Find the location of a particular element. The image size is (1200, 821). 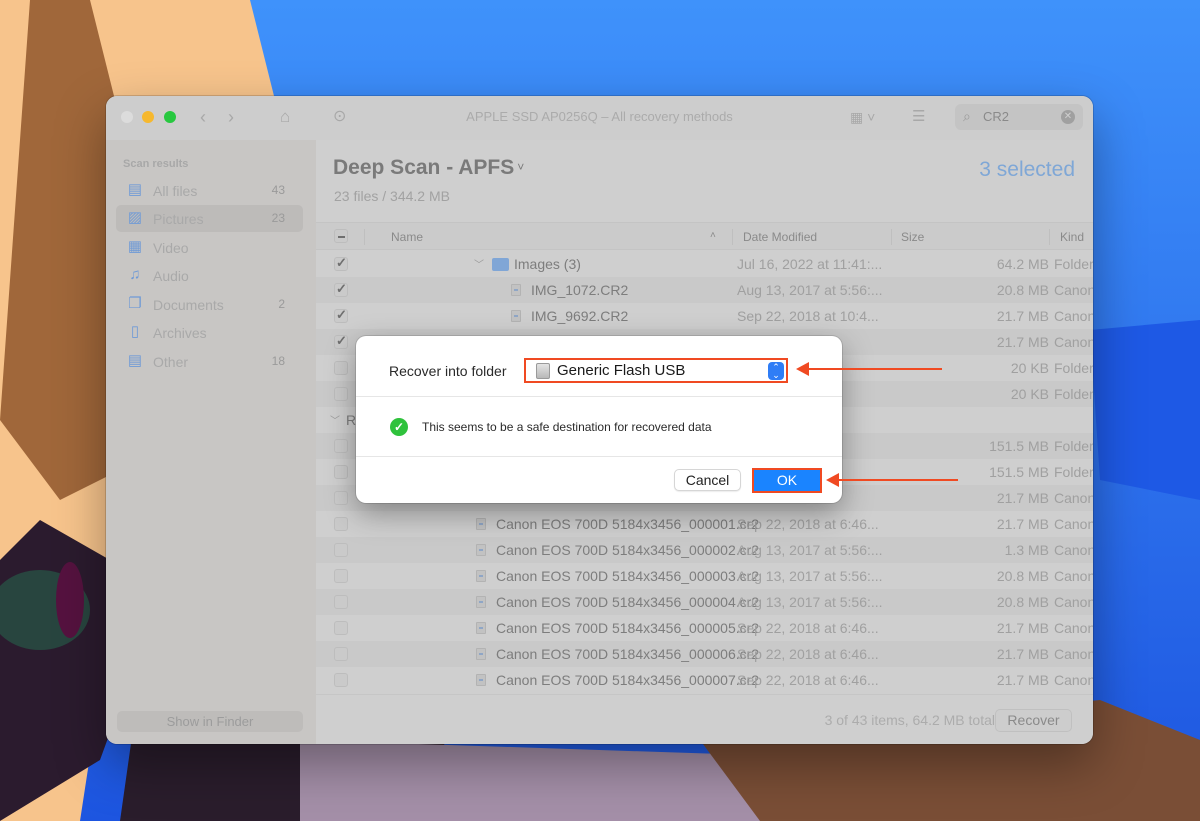

recover-into-label: Recover into folder is located at coordinates (448, 371).